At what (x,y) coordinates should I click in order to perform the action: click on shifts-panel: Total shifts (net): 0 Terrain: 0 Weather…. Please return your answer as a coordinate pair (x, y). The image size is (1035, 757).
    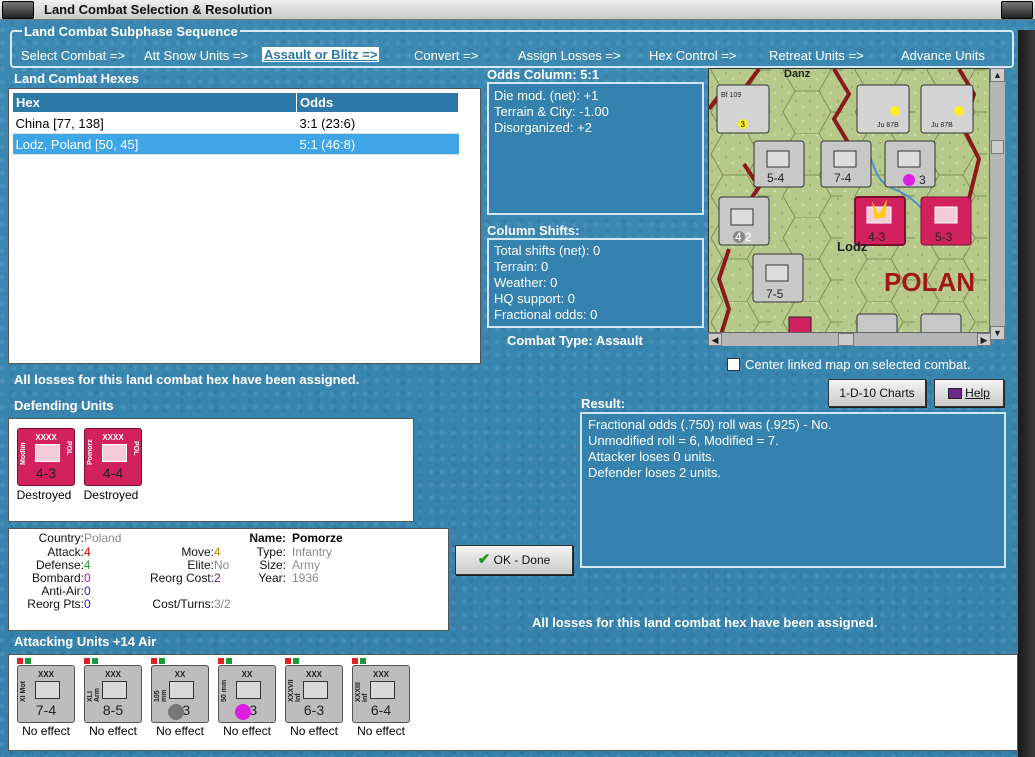
    Looking at the image, I should click on (595, 283).